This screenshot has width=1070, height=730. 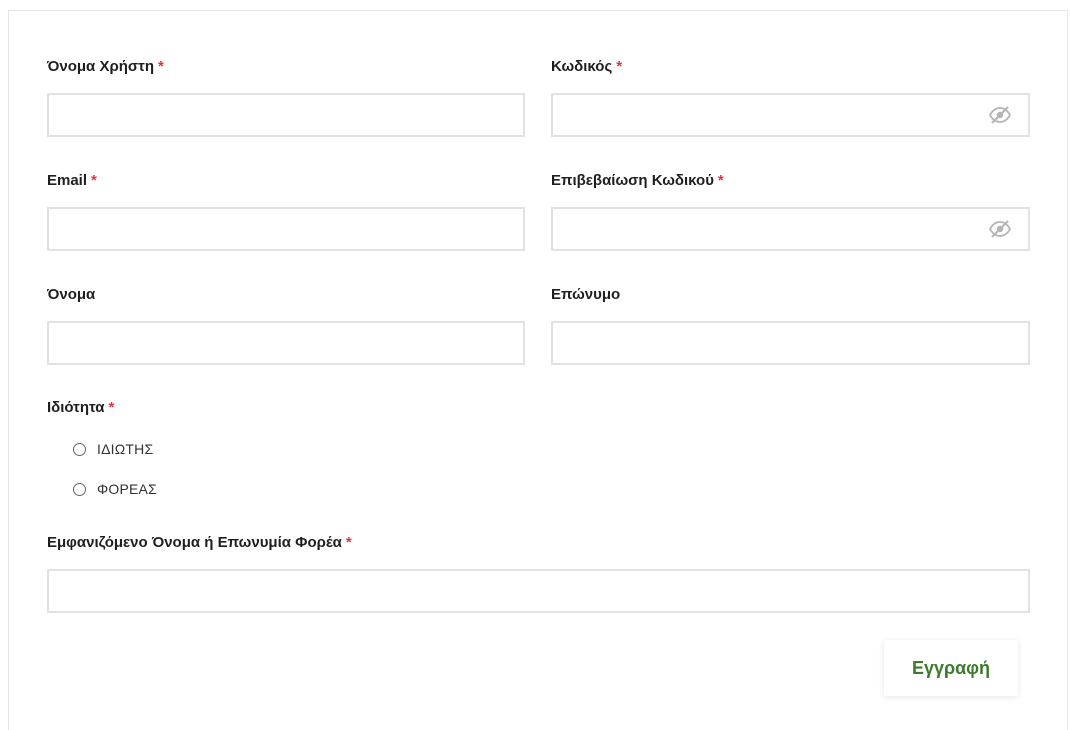 I want to click on email-label-text: Email, so click(x=67, y=180).